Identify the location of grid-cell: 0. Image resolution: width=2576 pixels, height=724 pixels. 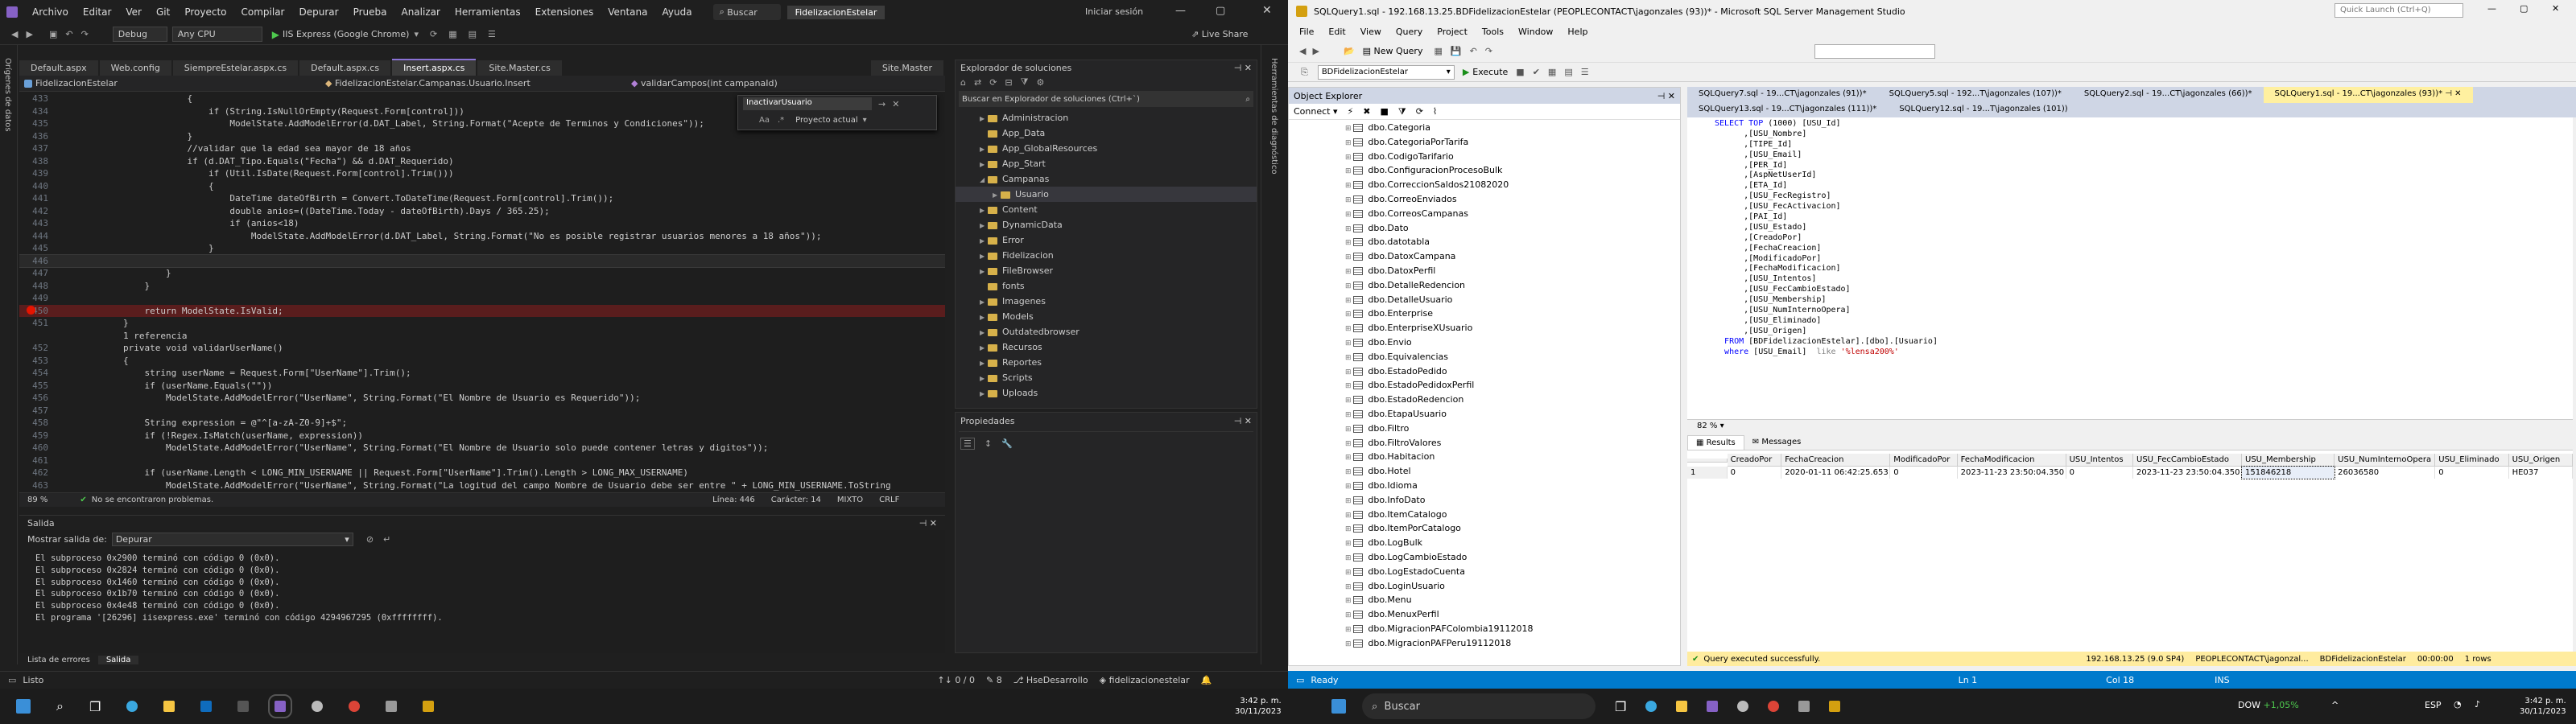
(1924, 473).